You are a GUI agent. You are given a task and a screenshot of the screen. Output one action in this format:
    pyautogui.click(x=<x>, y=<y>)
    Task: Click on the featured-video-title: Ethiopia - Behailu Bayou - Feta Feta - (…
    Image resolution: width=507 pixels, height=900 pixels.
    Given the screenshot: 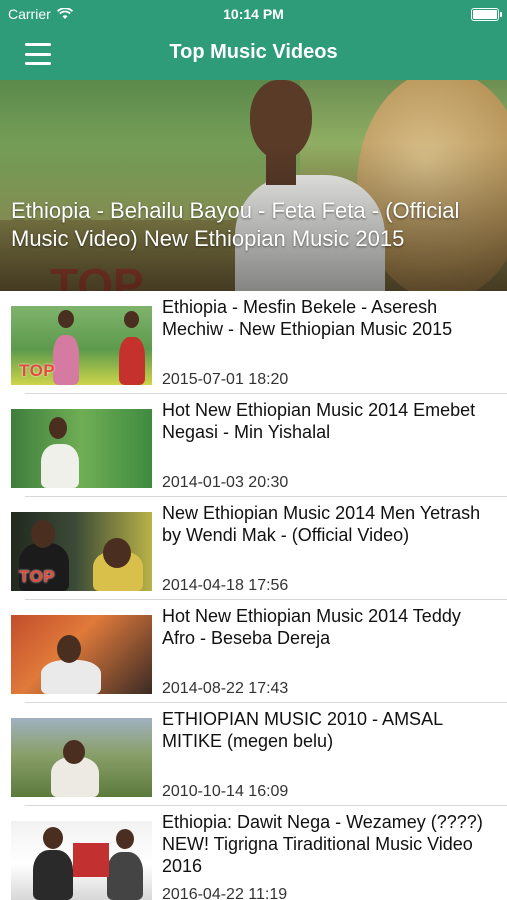 What is the action you would take?
    pyautogui.click(x=235, y=224)
    